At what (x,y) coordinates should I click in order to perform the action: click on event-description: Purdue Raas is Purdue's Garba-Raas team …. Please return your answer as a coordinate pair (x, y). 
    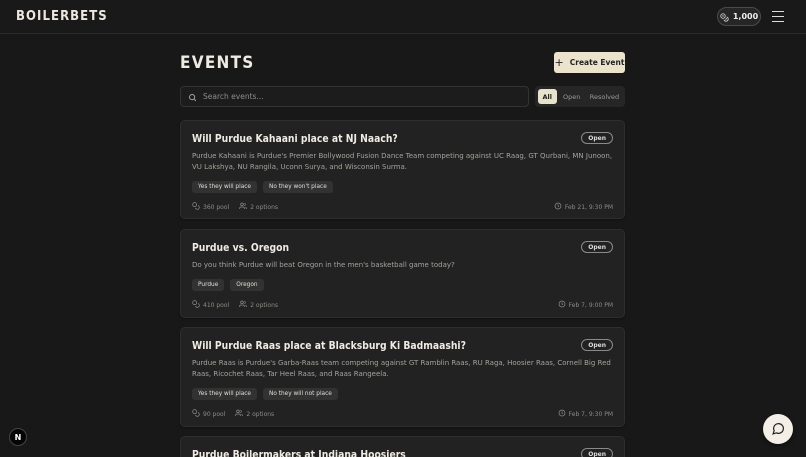
    Looking at the image, I should click on (401, 368).